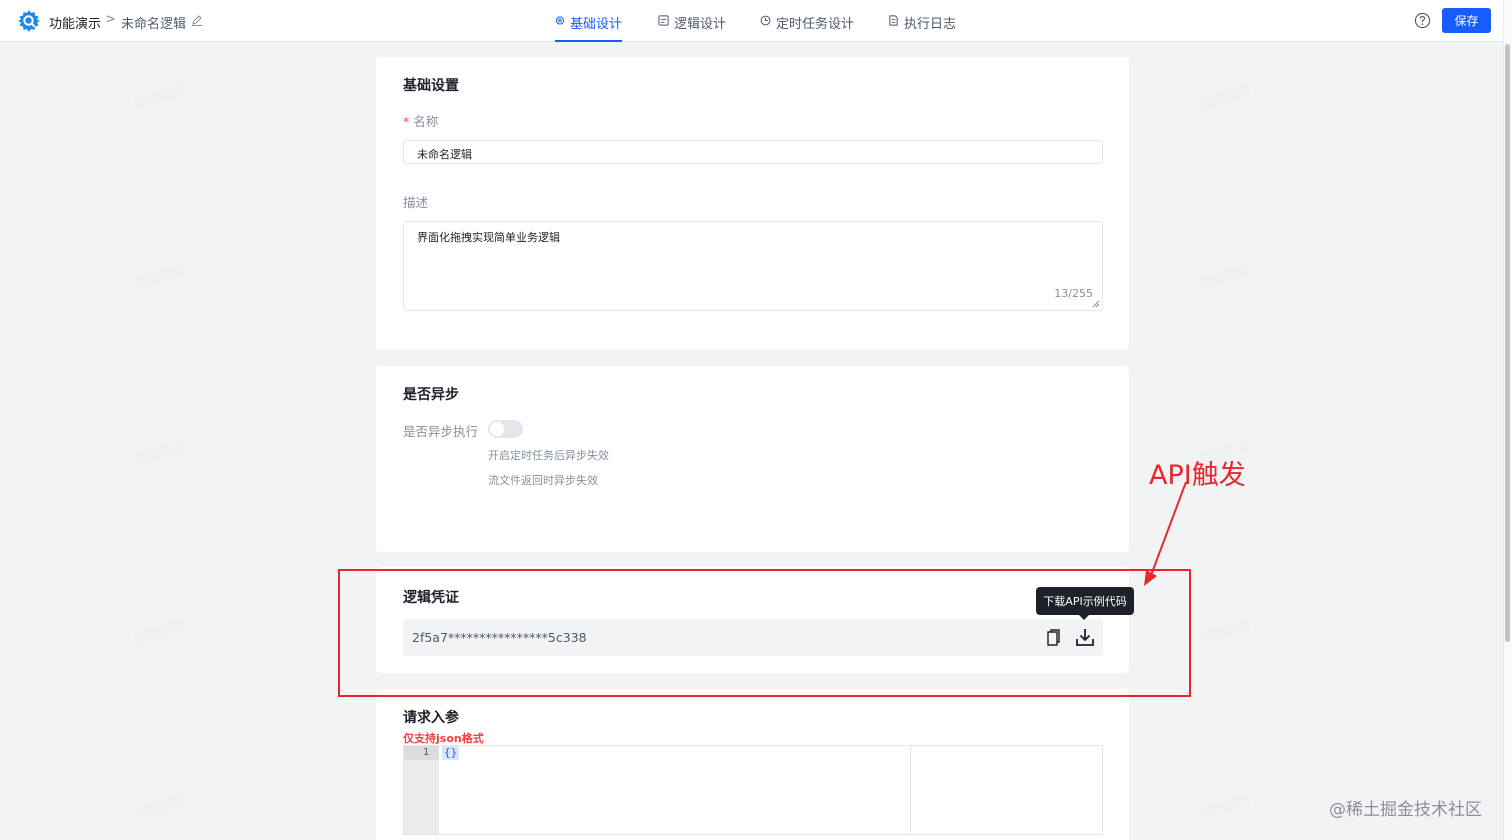 This screenshot has height=840, width=1512. What do you see at coordinates (753, 152) in the screenshot?
I see `name-input: 未命名逻辑` at bounding box center [753, 152].